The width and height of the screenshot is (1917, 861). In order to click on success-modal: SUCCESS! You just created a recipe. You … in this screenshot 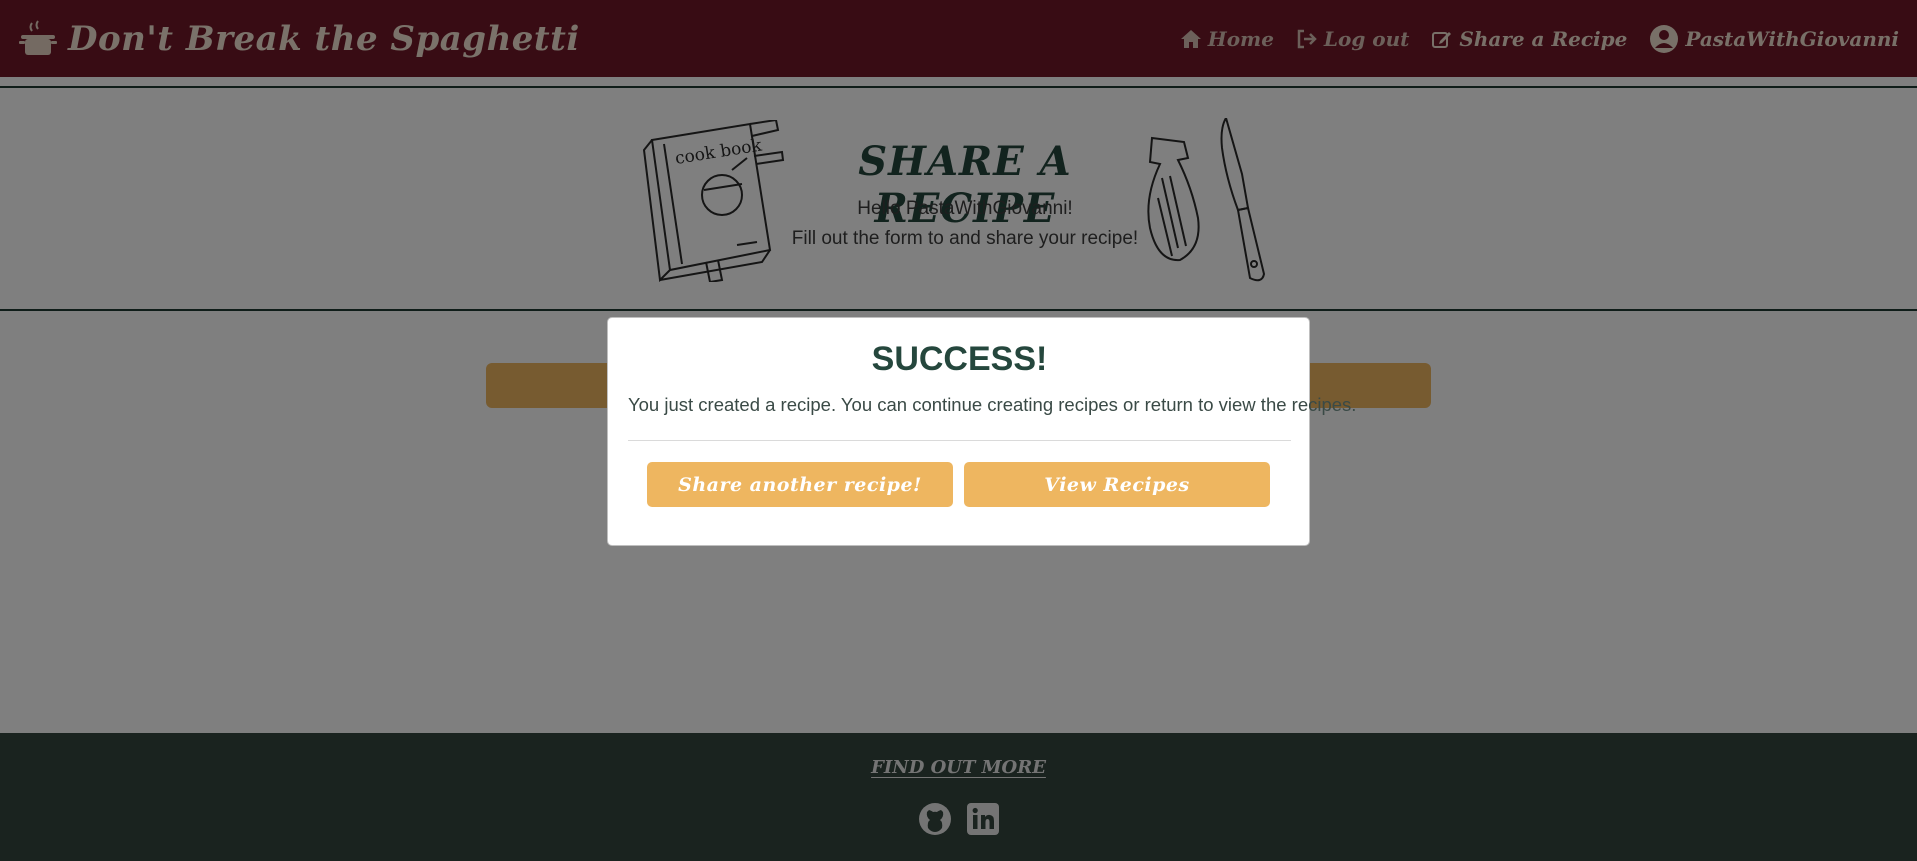, I will do `click(982, 431)`.